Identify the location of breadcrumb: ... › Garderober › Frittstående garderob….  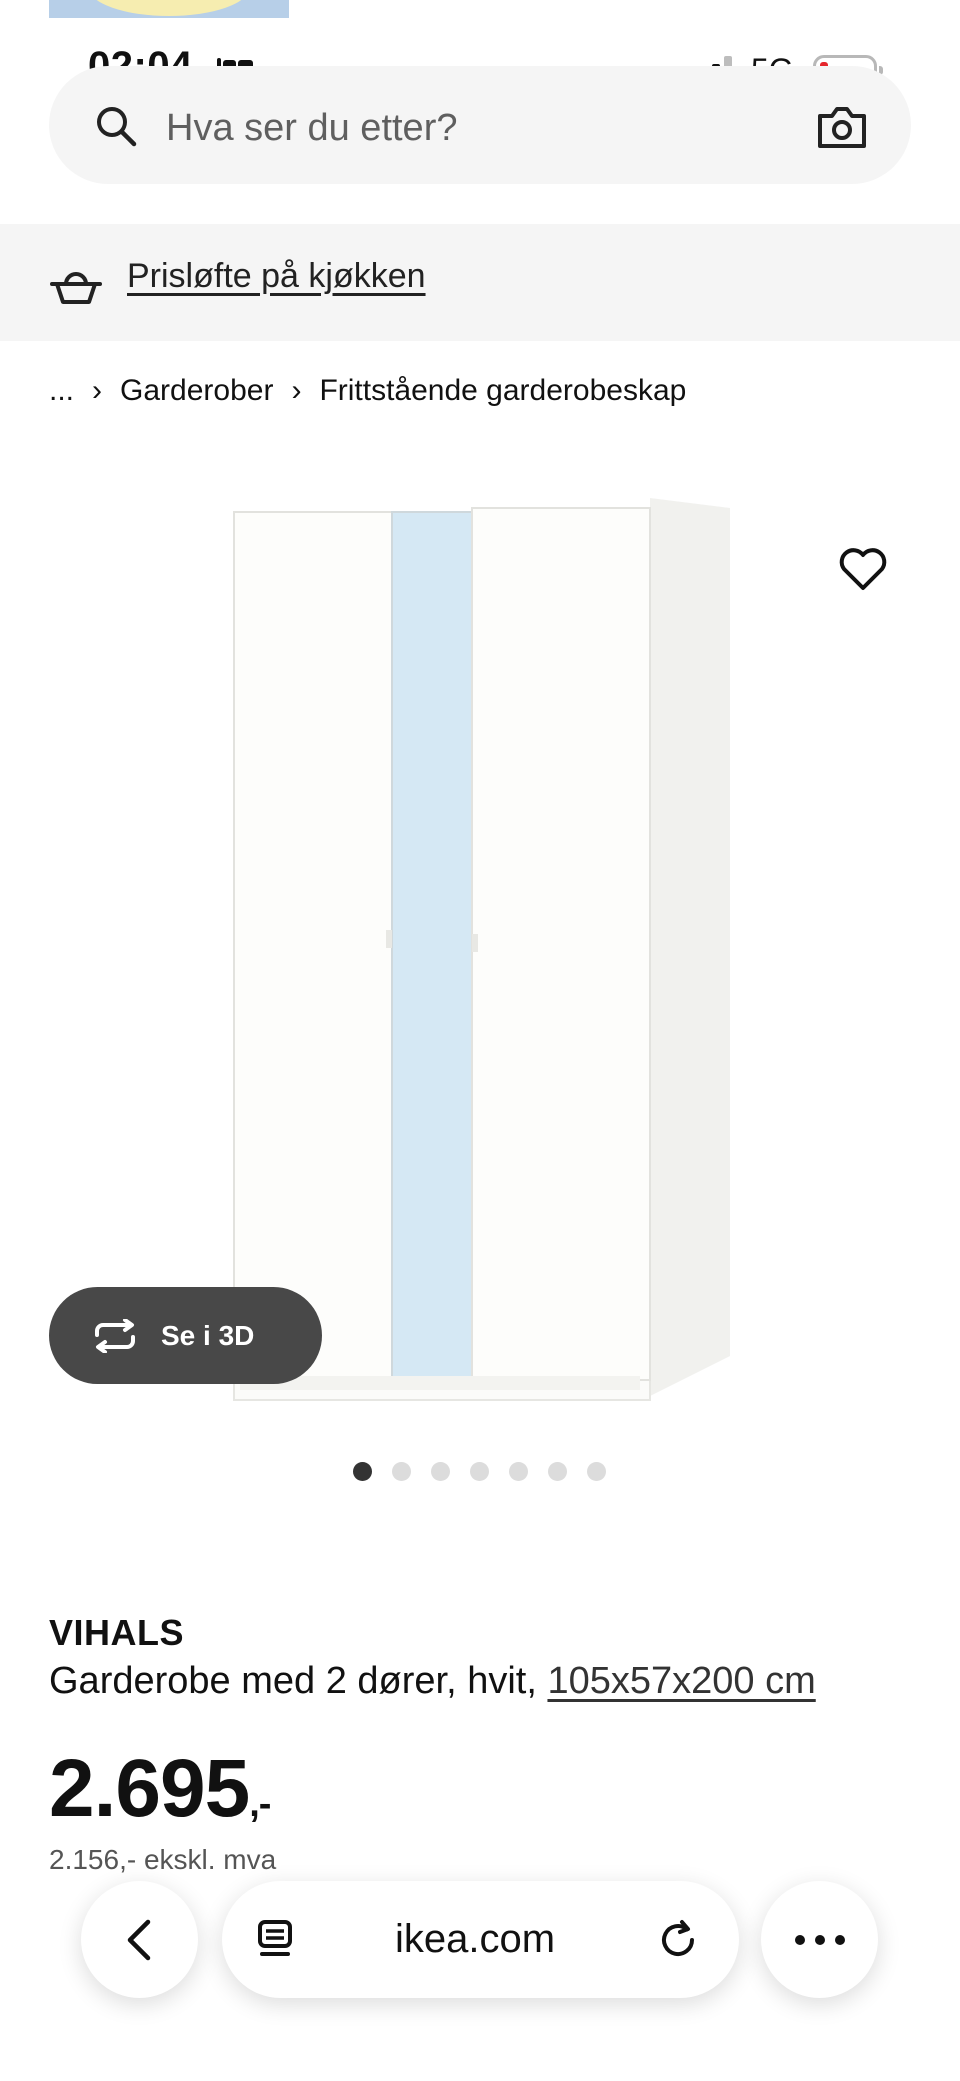
(367, 391).